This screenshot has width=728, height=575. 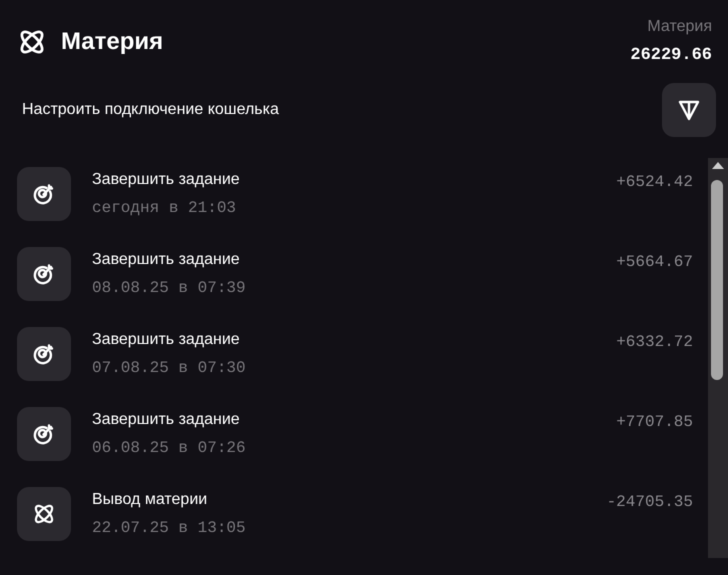 What do you see at coordinates (169, 448) in the screenshot?
I see `transaction-time: 06.08.25 в 07:26` at bounding box center [169, 448].